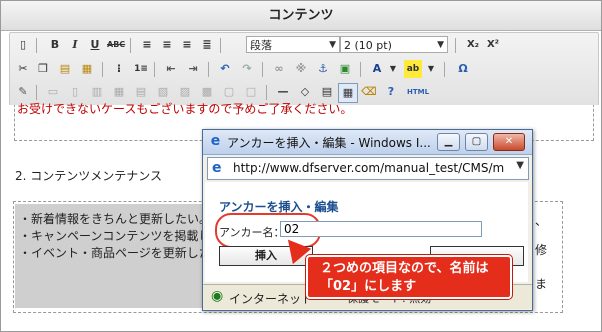  I want to click on table-insert-icon: ▩, so click(207, 92).